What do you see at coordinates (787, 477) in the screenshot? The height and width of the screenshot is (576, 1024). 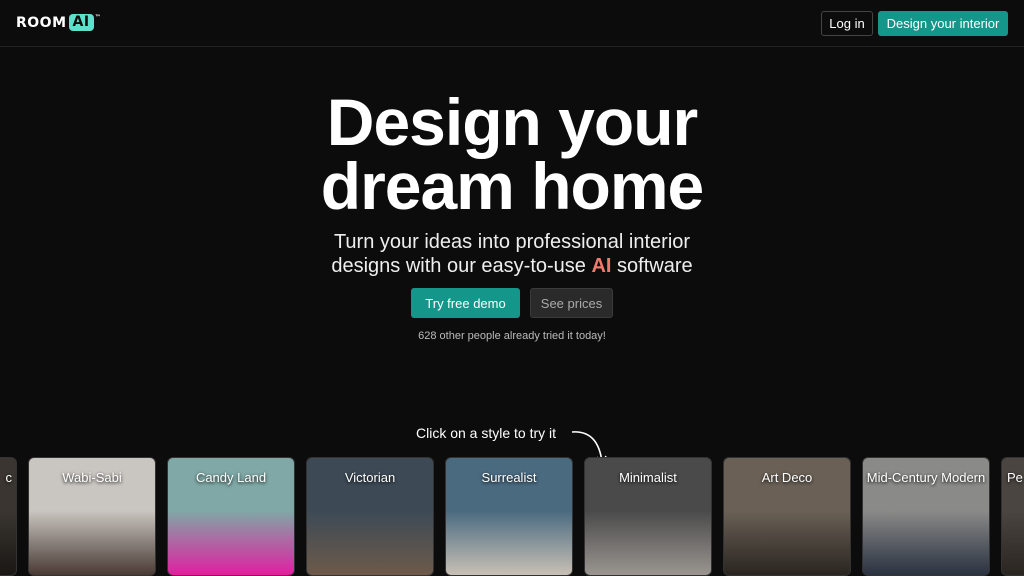 I see `style-card-label: Art Deco` at bounding box center [787, 477].